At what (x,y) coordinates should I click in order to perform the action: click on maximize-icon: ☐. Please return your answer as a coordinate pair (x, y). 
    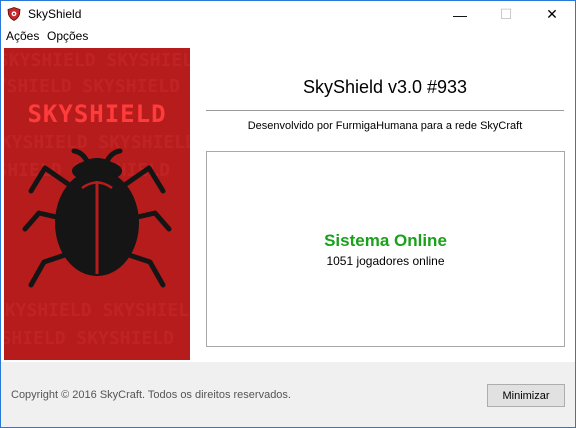
    Looking at the image, I should click on (506, 14).